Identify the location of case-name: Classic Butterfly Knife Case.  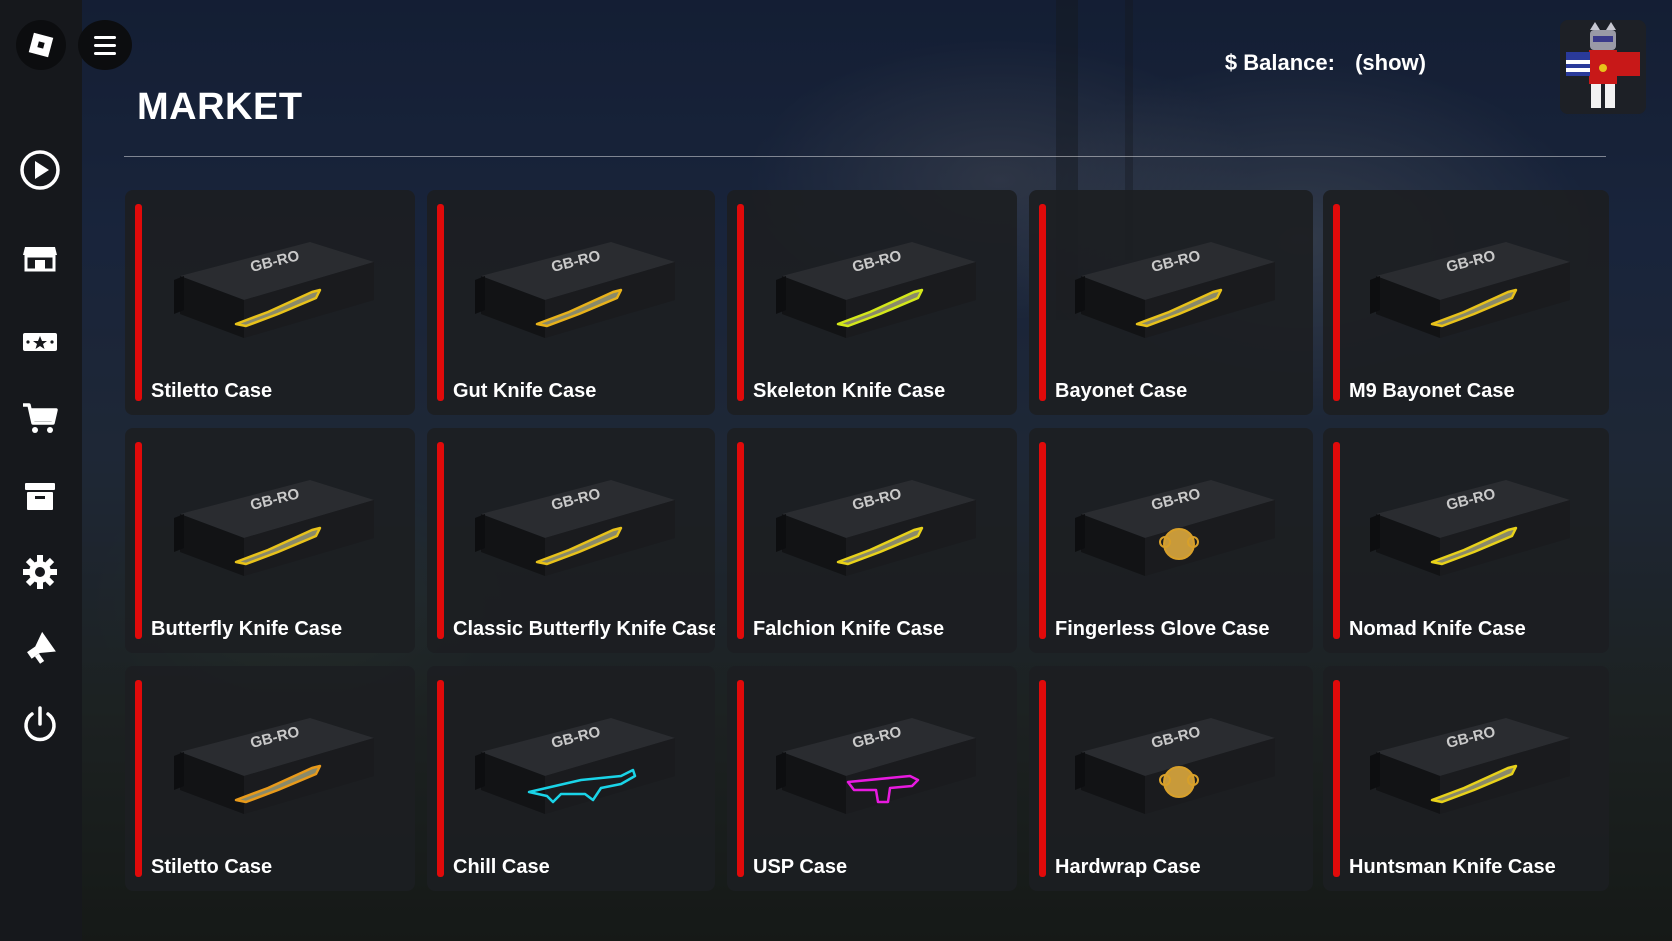
(584, 629).